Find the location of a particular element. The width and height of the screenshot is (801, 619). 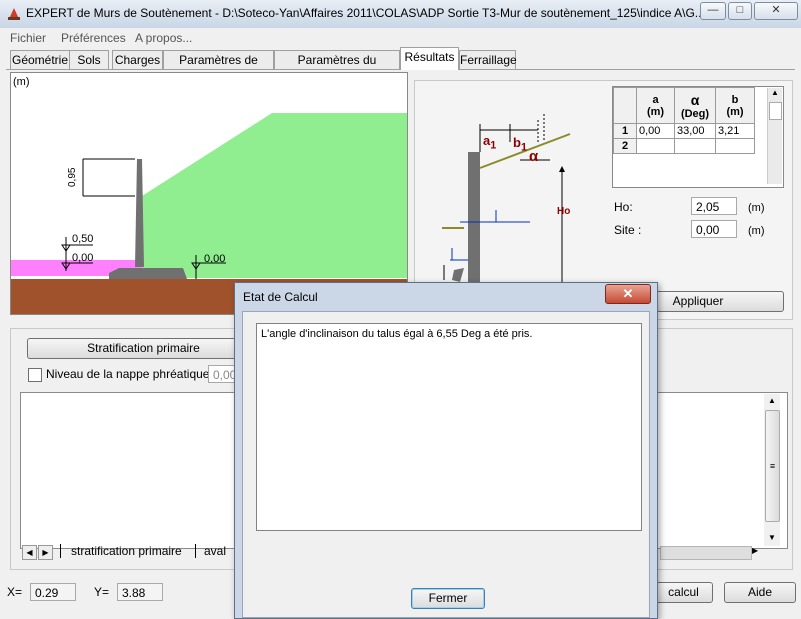

sheet-next-icon: ▶ is located at coordinates (45, 552).